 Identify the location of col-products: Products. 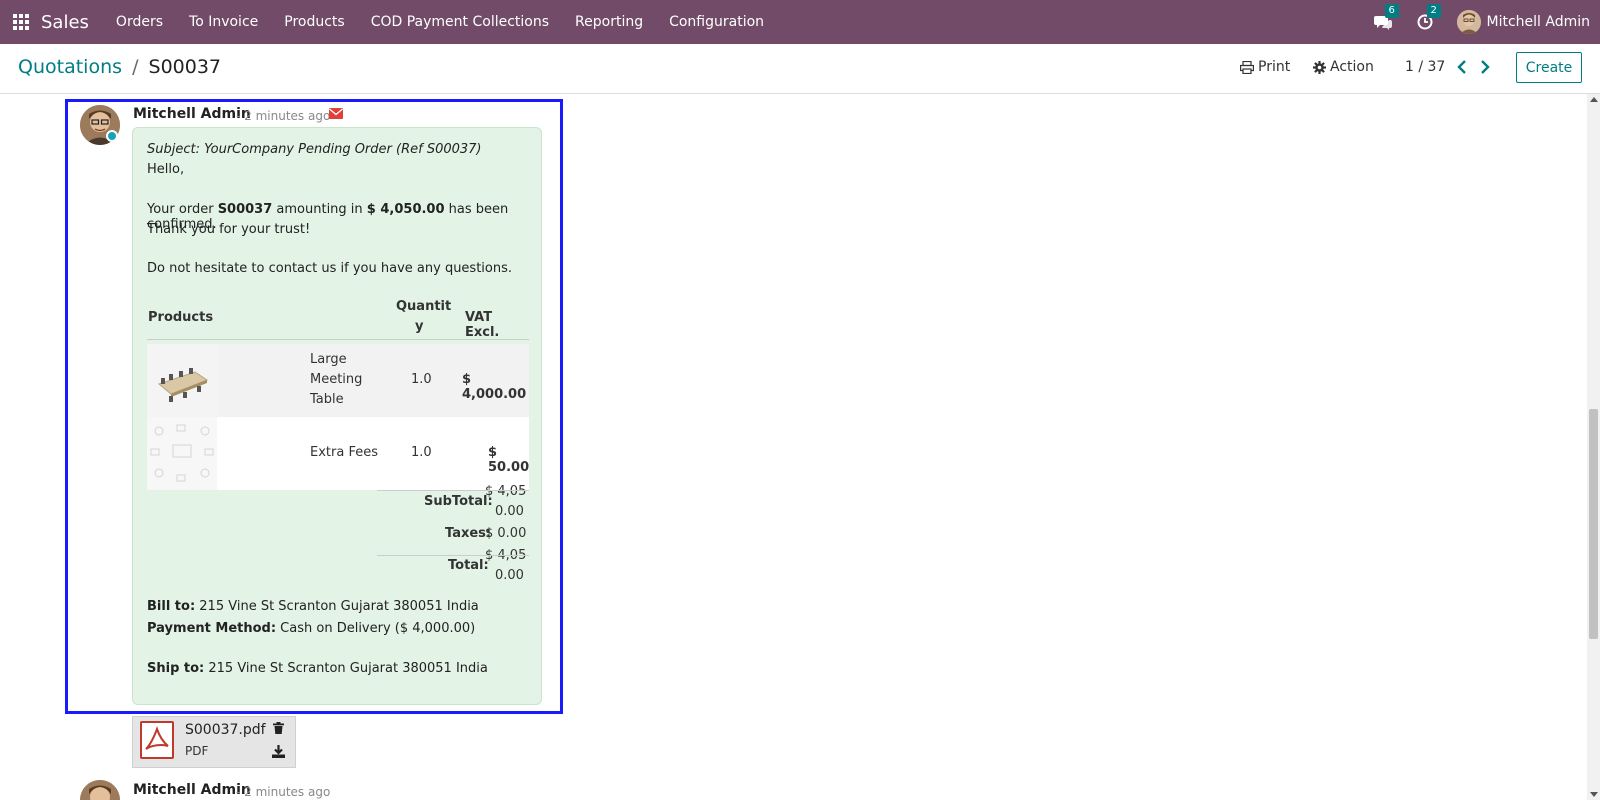
(181, 317).